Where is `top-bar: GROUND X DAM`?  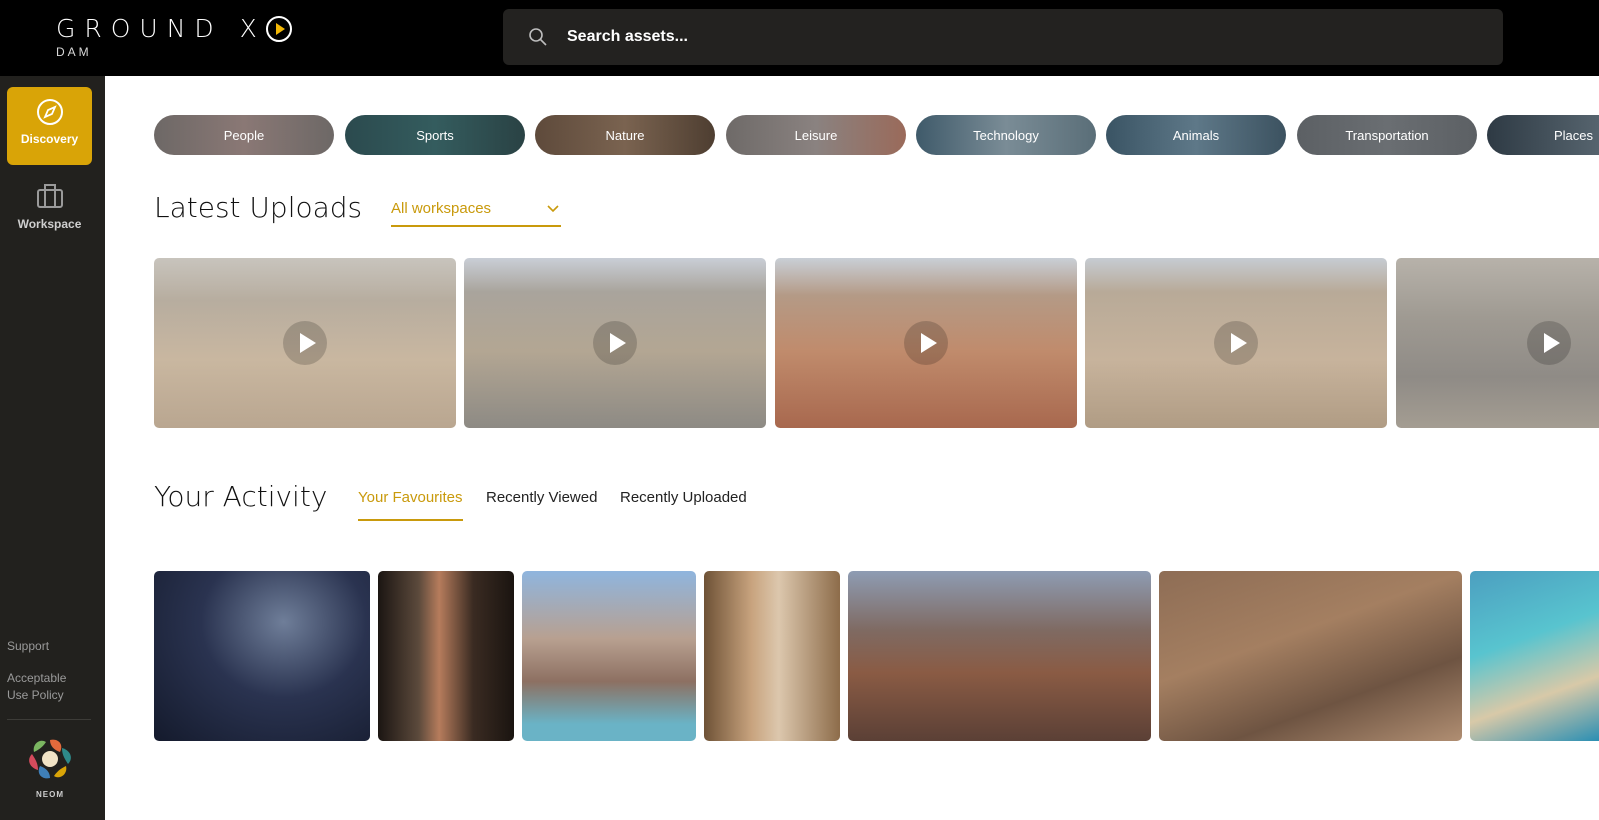 top-bar: GROUND X DAM is located at coordinates (799, 38).